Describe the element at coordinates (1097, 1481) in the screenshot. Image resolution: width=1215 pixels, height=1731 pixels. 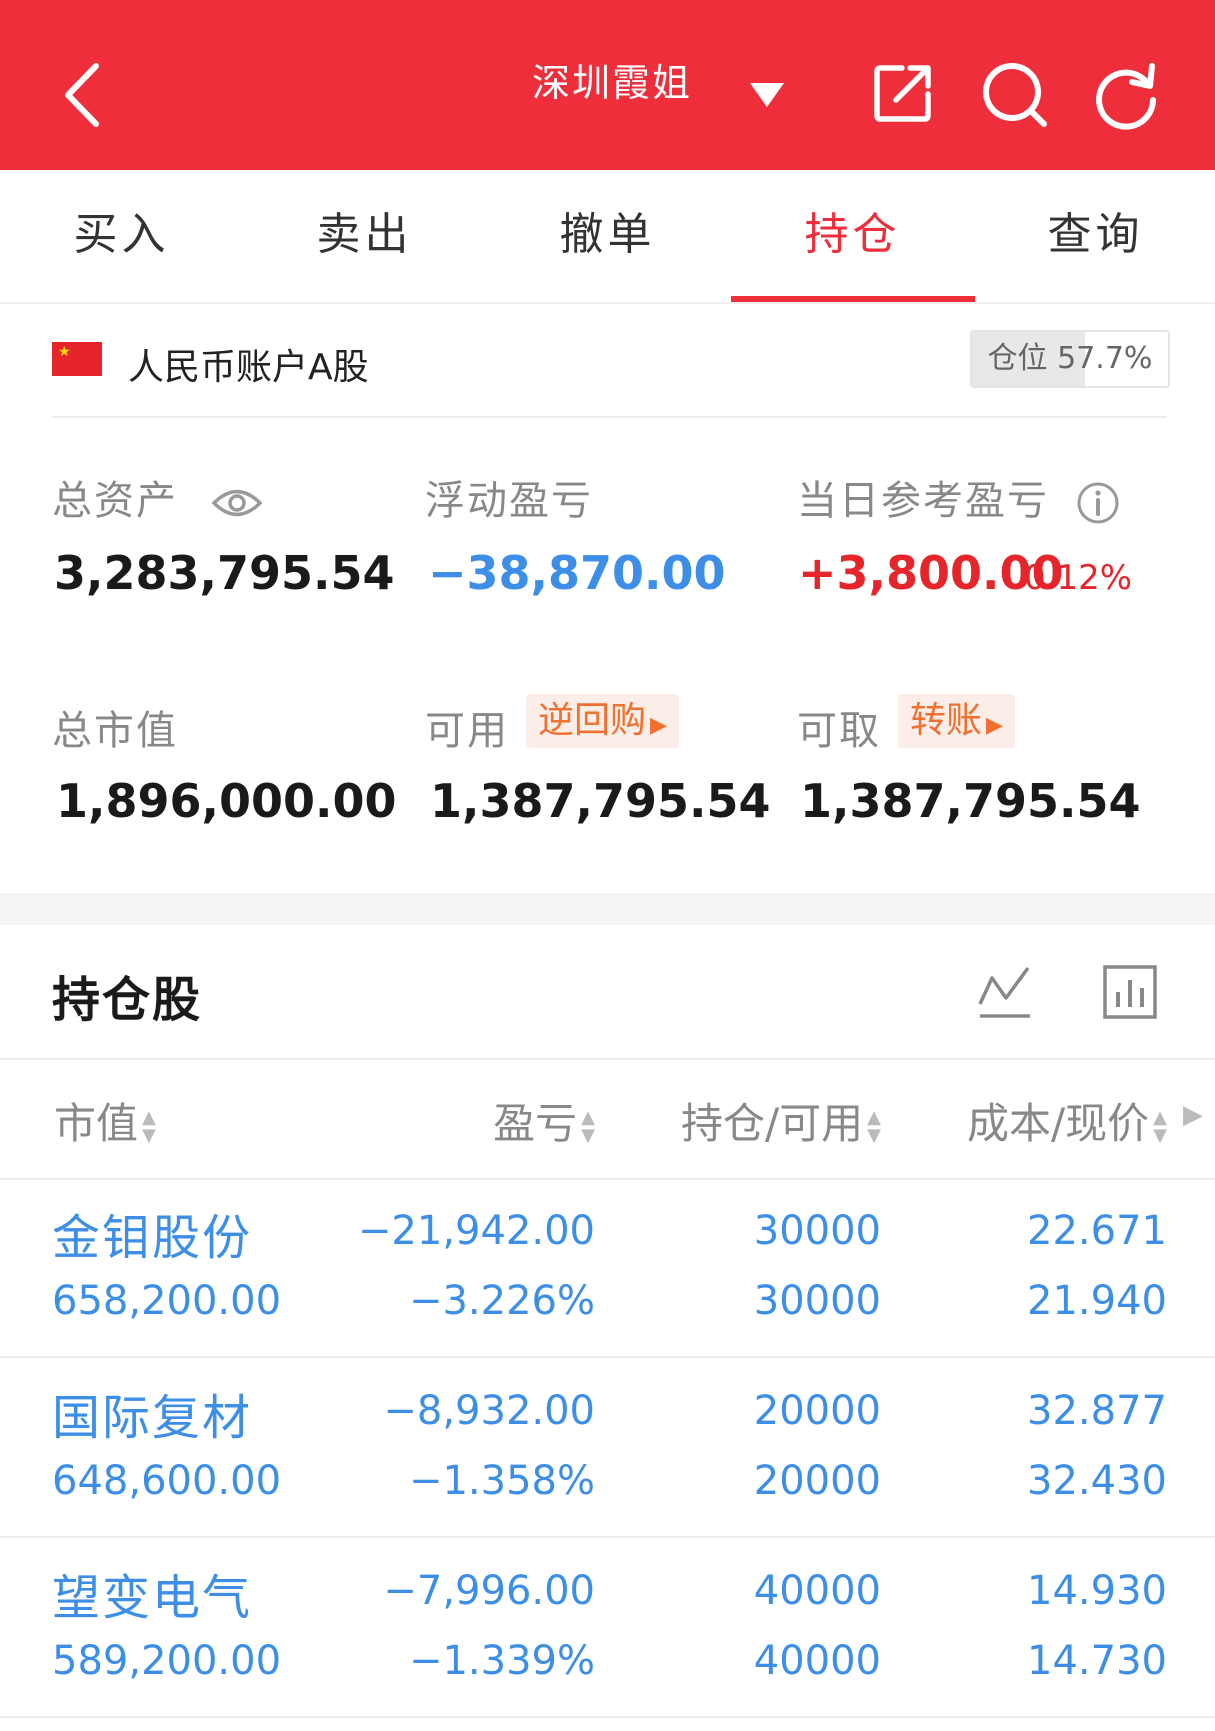
I see `stock-price: 32.430` at that location.